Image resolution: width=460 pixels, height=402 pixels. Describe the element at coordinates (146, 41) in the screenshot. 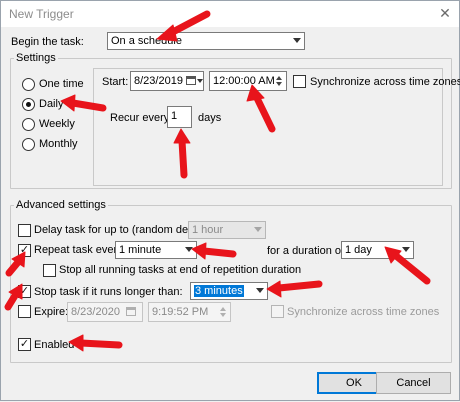

I see `begin-task-value: On a schedule` at that location.